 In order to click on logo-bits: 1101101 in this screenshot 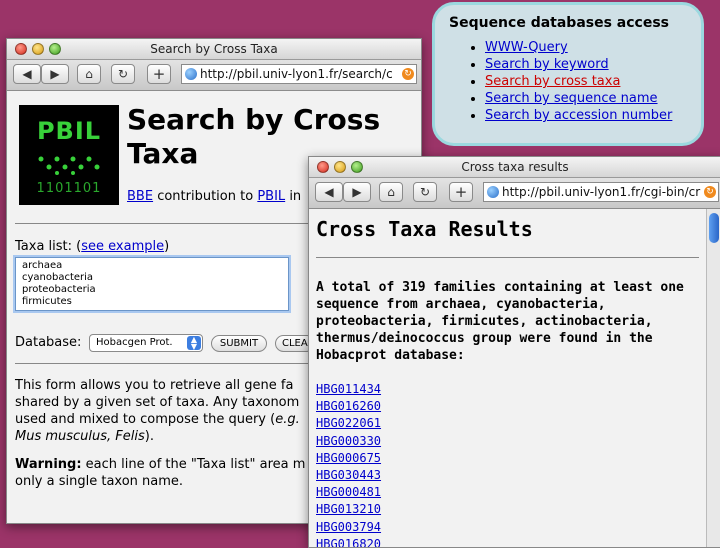, I will do `click(69, 188)`.